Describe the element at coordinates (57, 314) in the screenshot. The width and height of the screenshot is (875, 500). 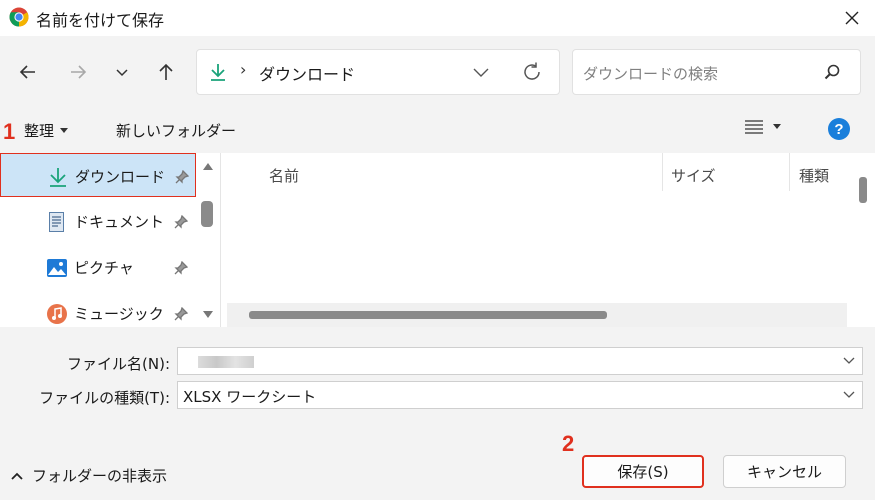
I see `music-icon` at that location.